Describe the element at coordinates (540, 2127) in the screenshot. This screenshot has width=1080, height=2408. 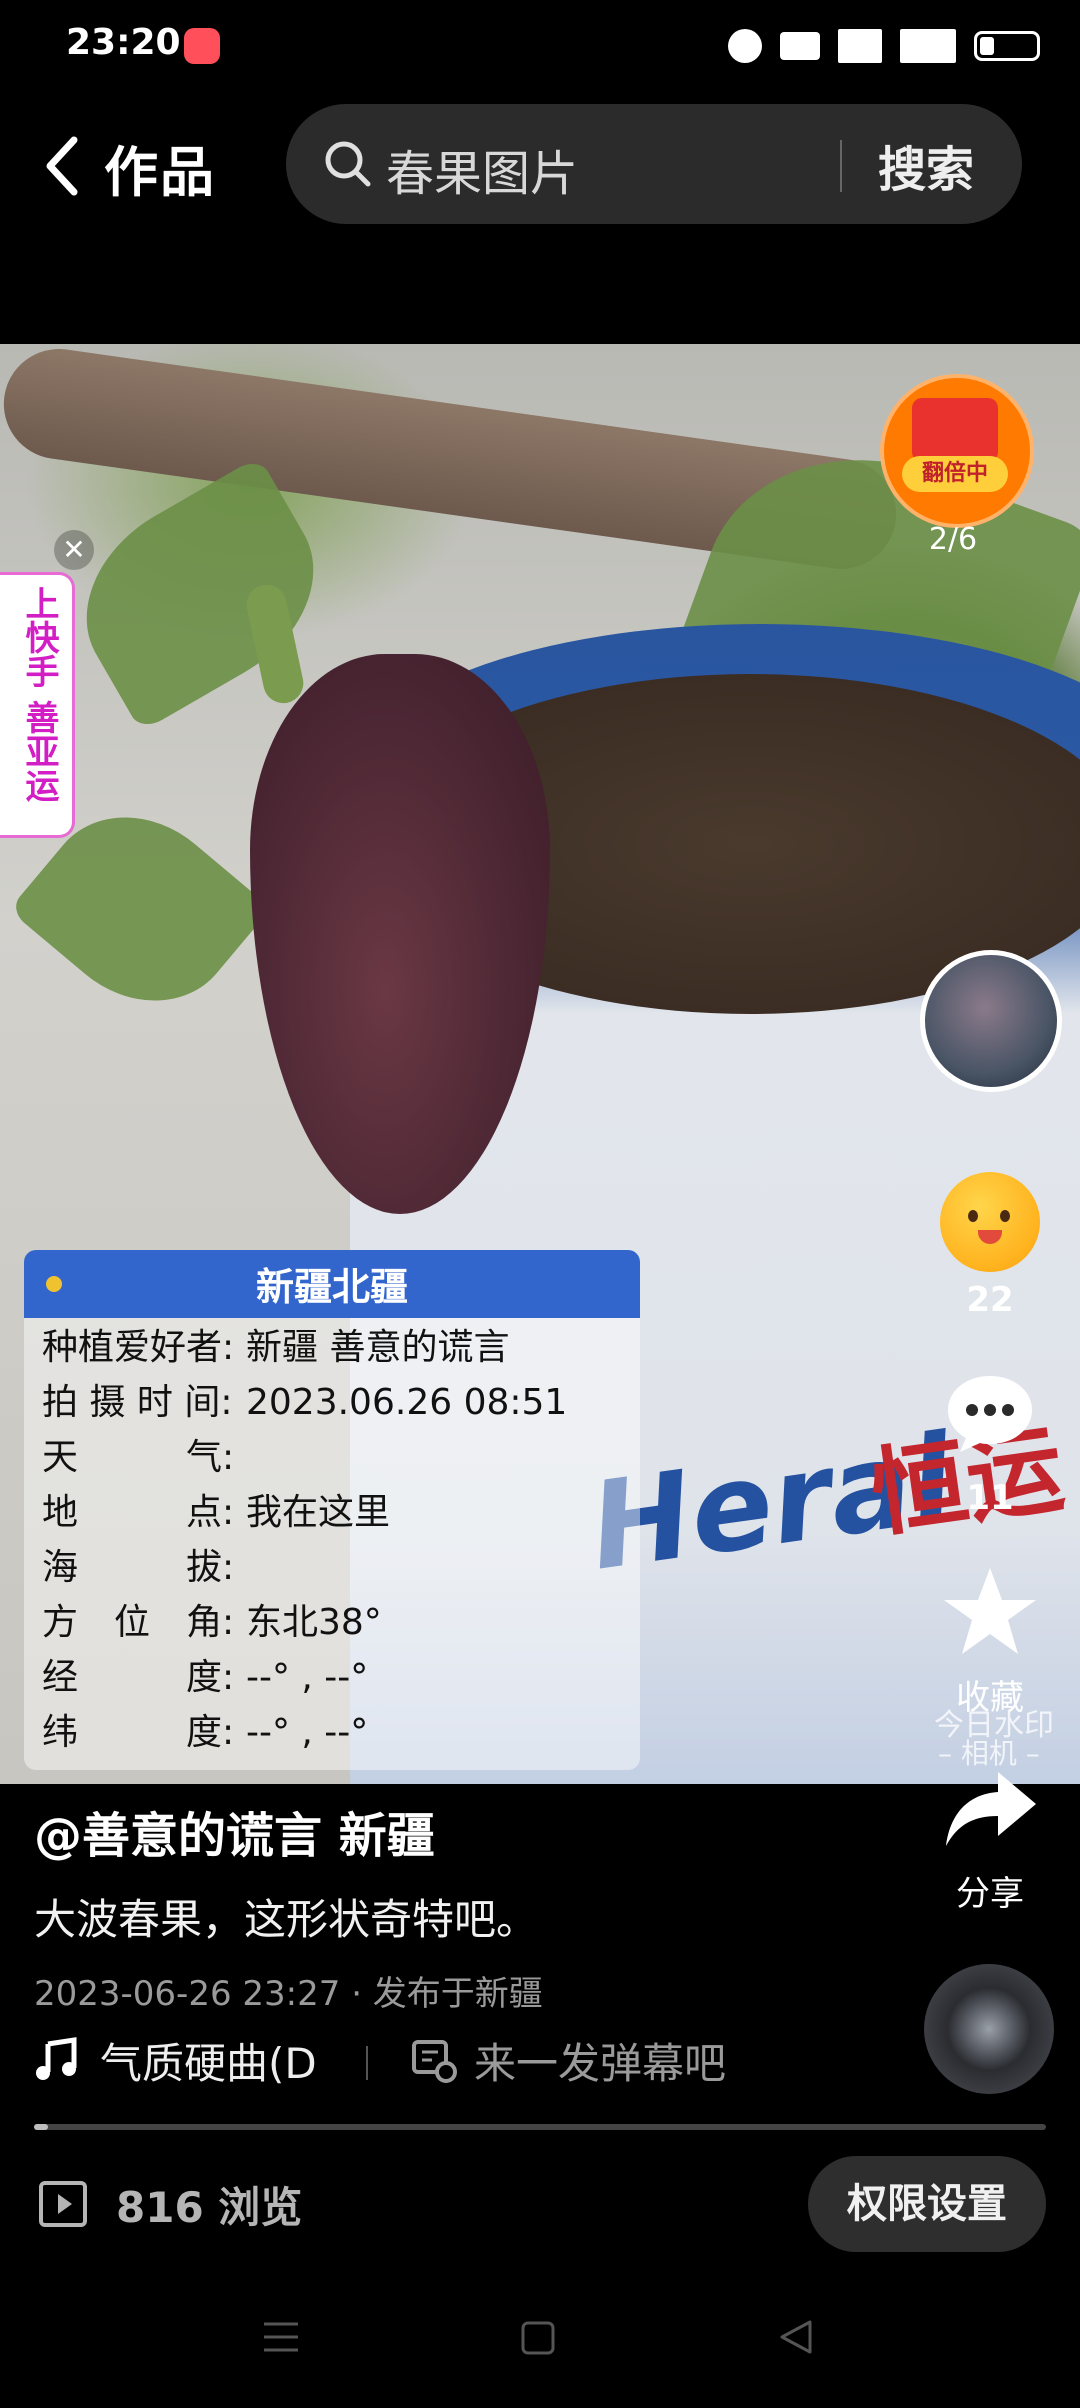
I see `progress-track` at that location.